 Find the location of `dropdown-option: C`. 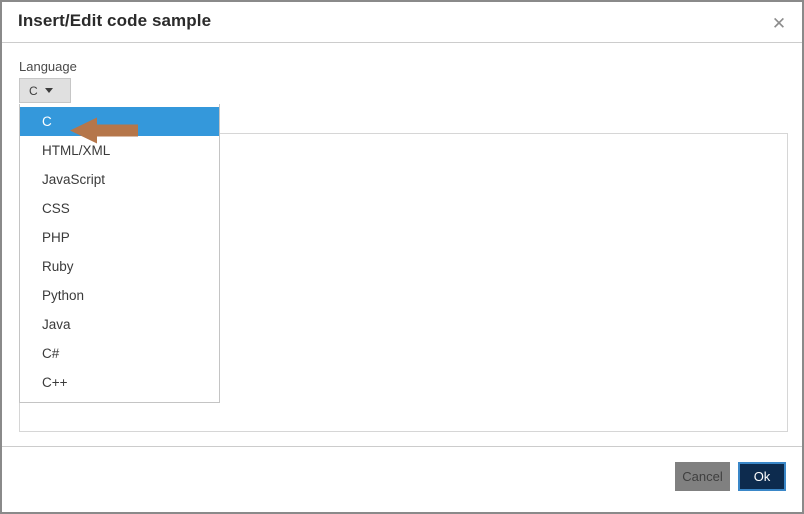

dropdown-option: C is located at coordinates (119, 121).